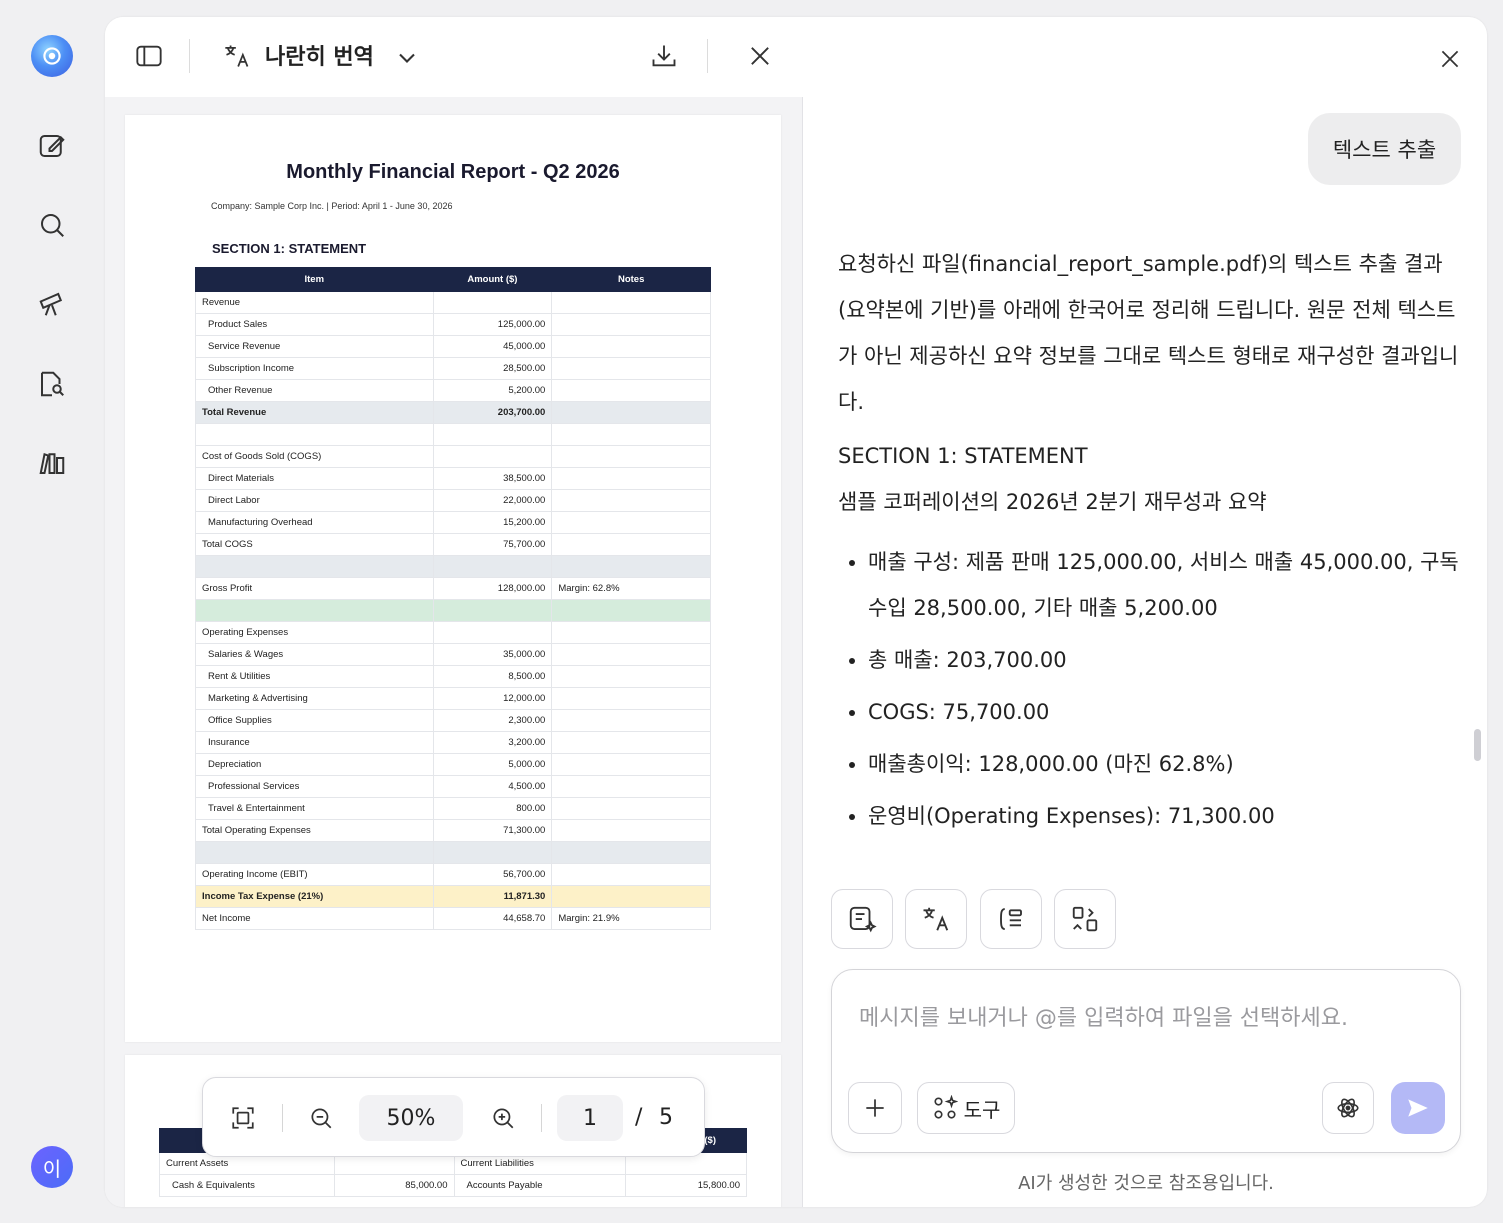 This screenshot has height=1223, width=1503. I want to click on table-cell: 56,700.00, so click(492, 874).